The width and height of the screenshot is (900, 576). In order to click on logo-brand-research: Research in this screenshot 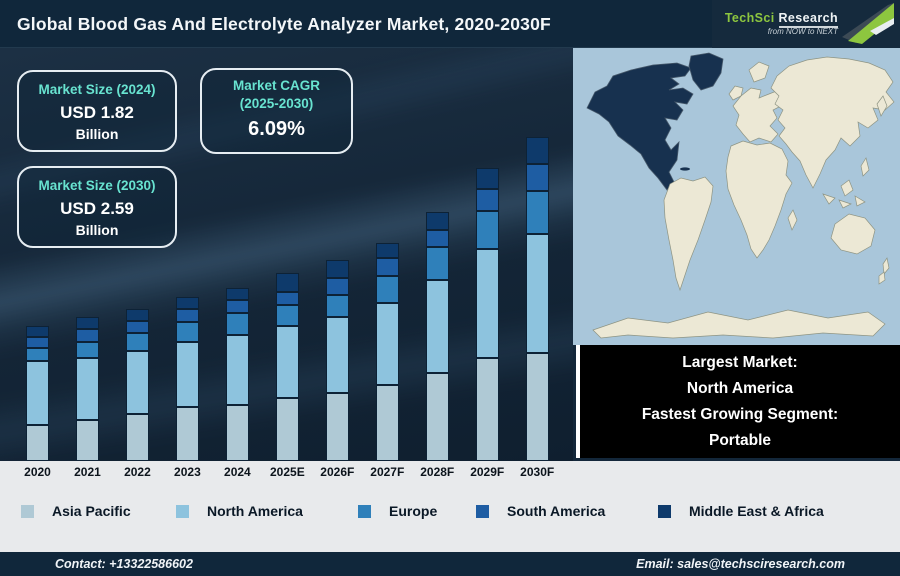, I will do `click(808, 19)`.